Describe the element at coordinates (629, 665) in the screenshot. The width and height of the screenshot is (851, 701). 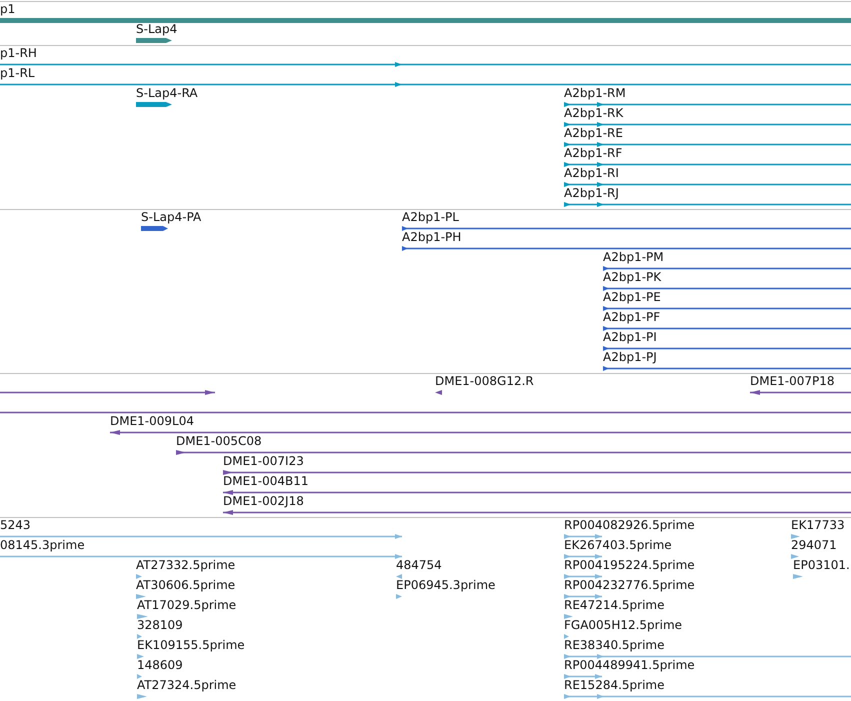
I see `feature-label: RP004489941.5prime` at that location.